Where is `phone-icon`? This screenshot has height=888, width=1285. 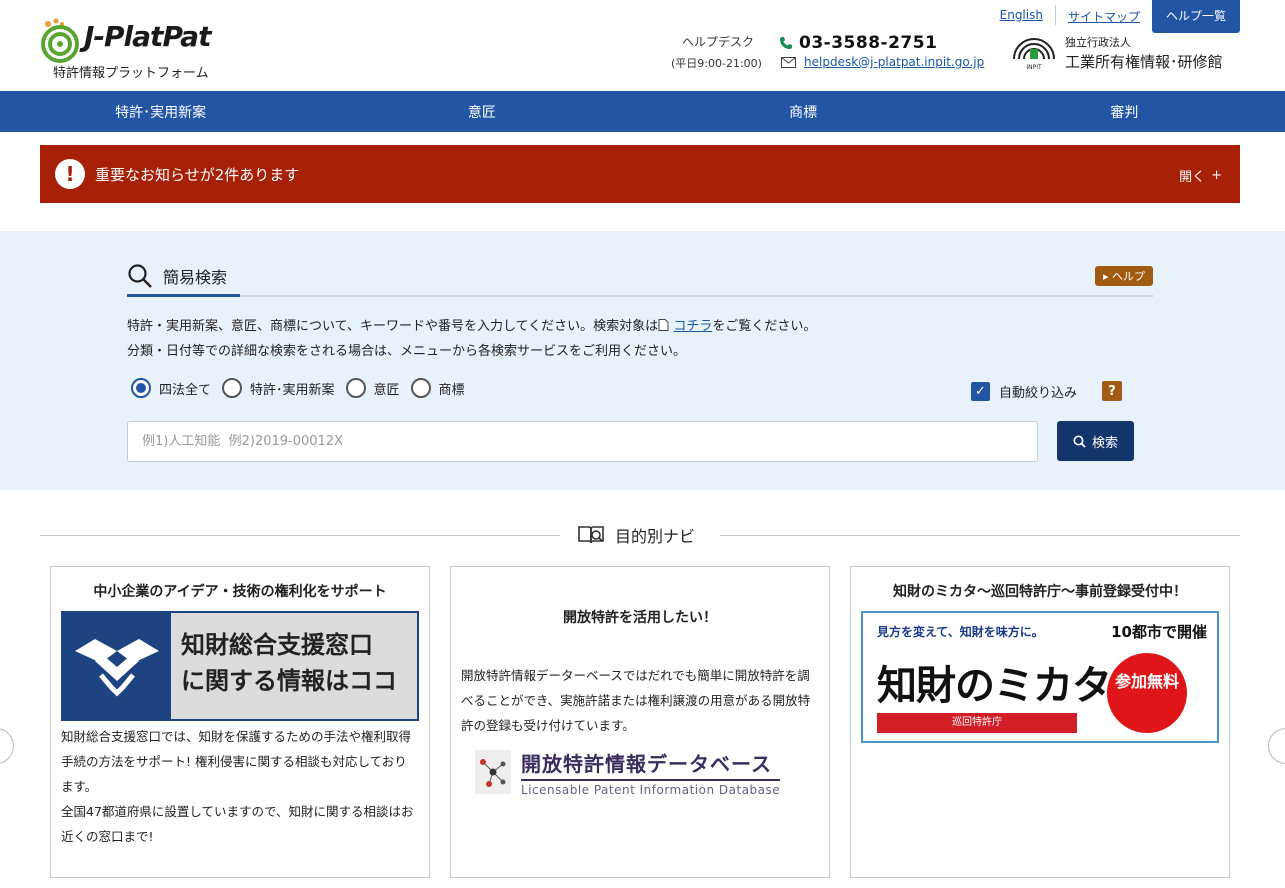
phone-icon is located at coordinates (786, 43).